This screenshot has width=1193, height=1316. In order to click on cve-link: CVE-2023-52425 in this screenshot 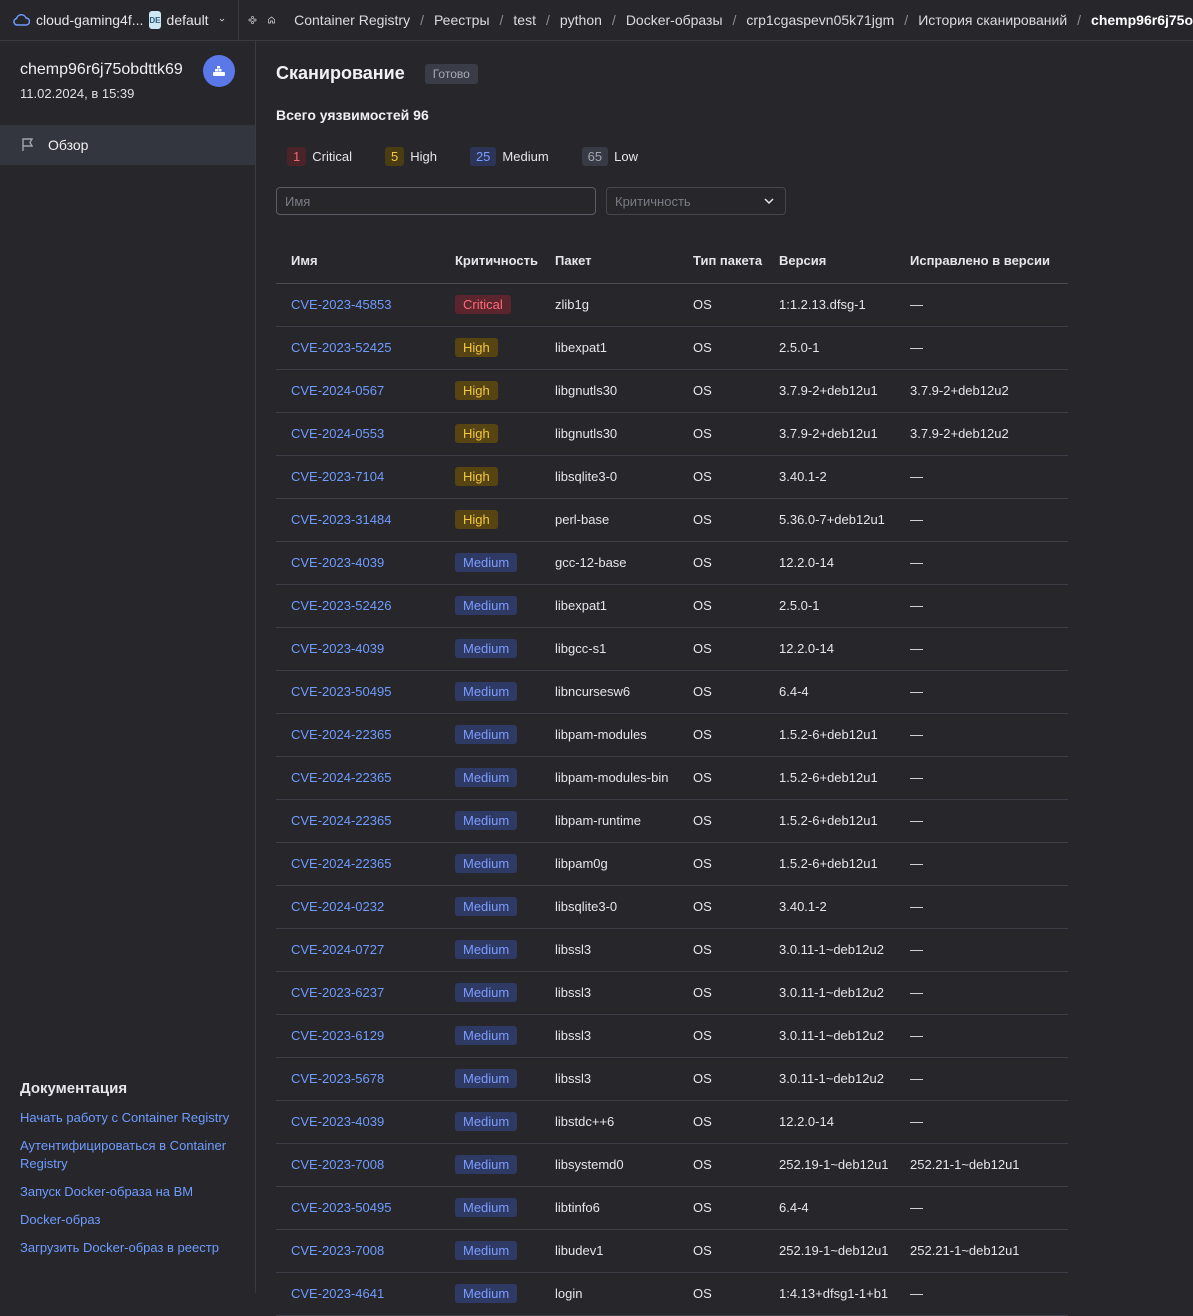, I will do `click(341, 347)`.